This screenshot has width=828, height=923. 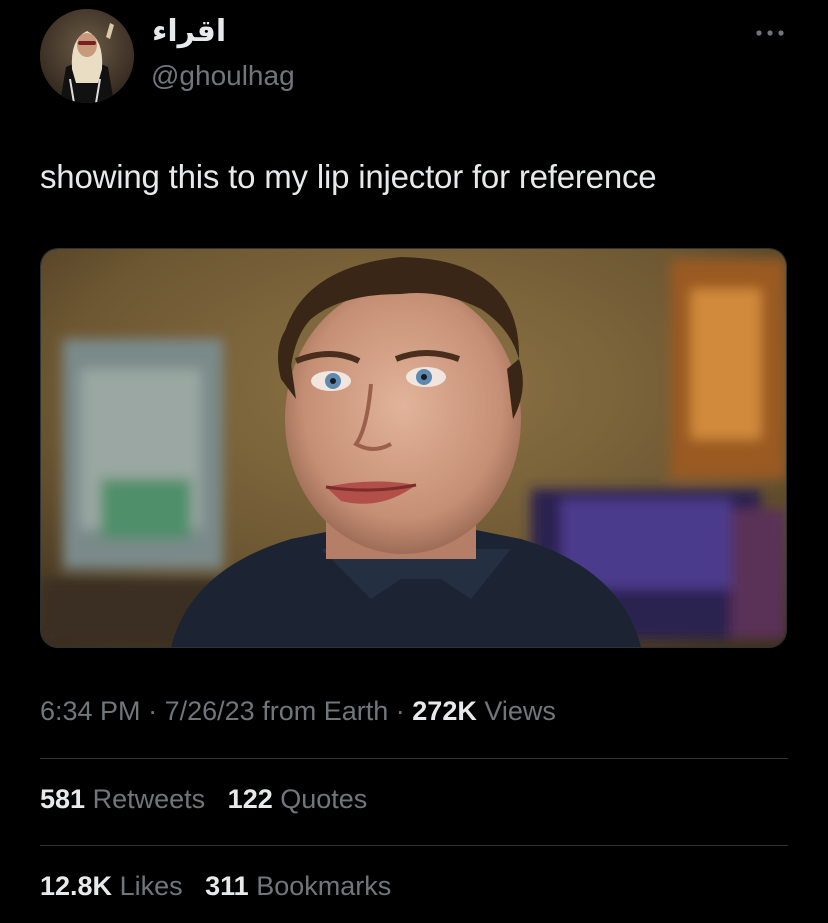 I want to click on avatar, so click(x=87, y=56).